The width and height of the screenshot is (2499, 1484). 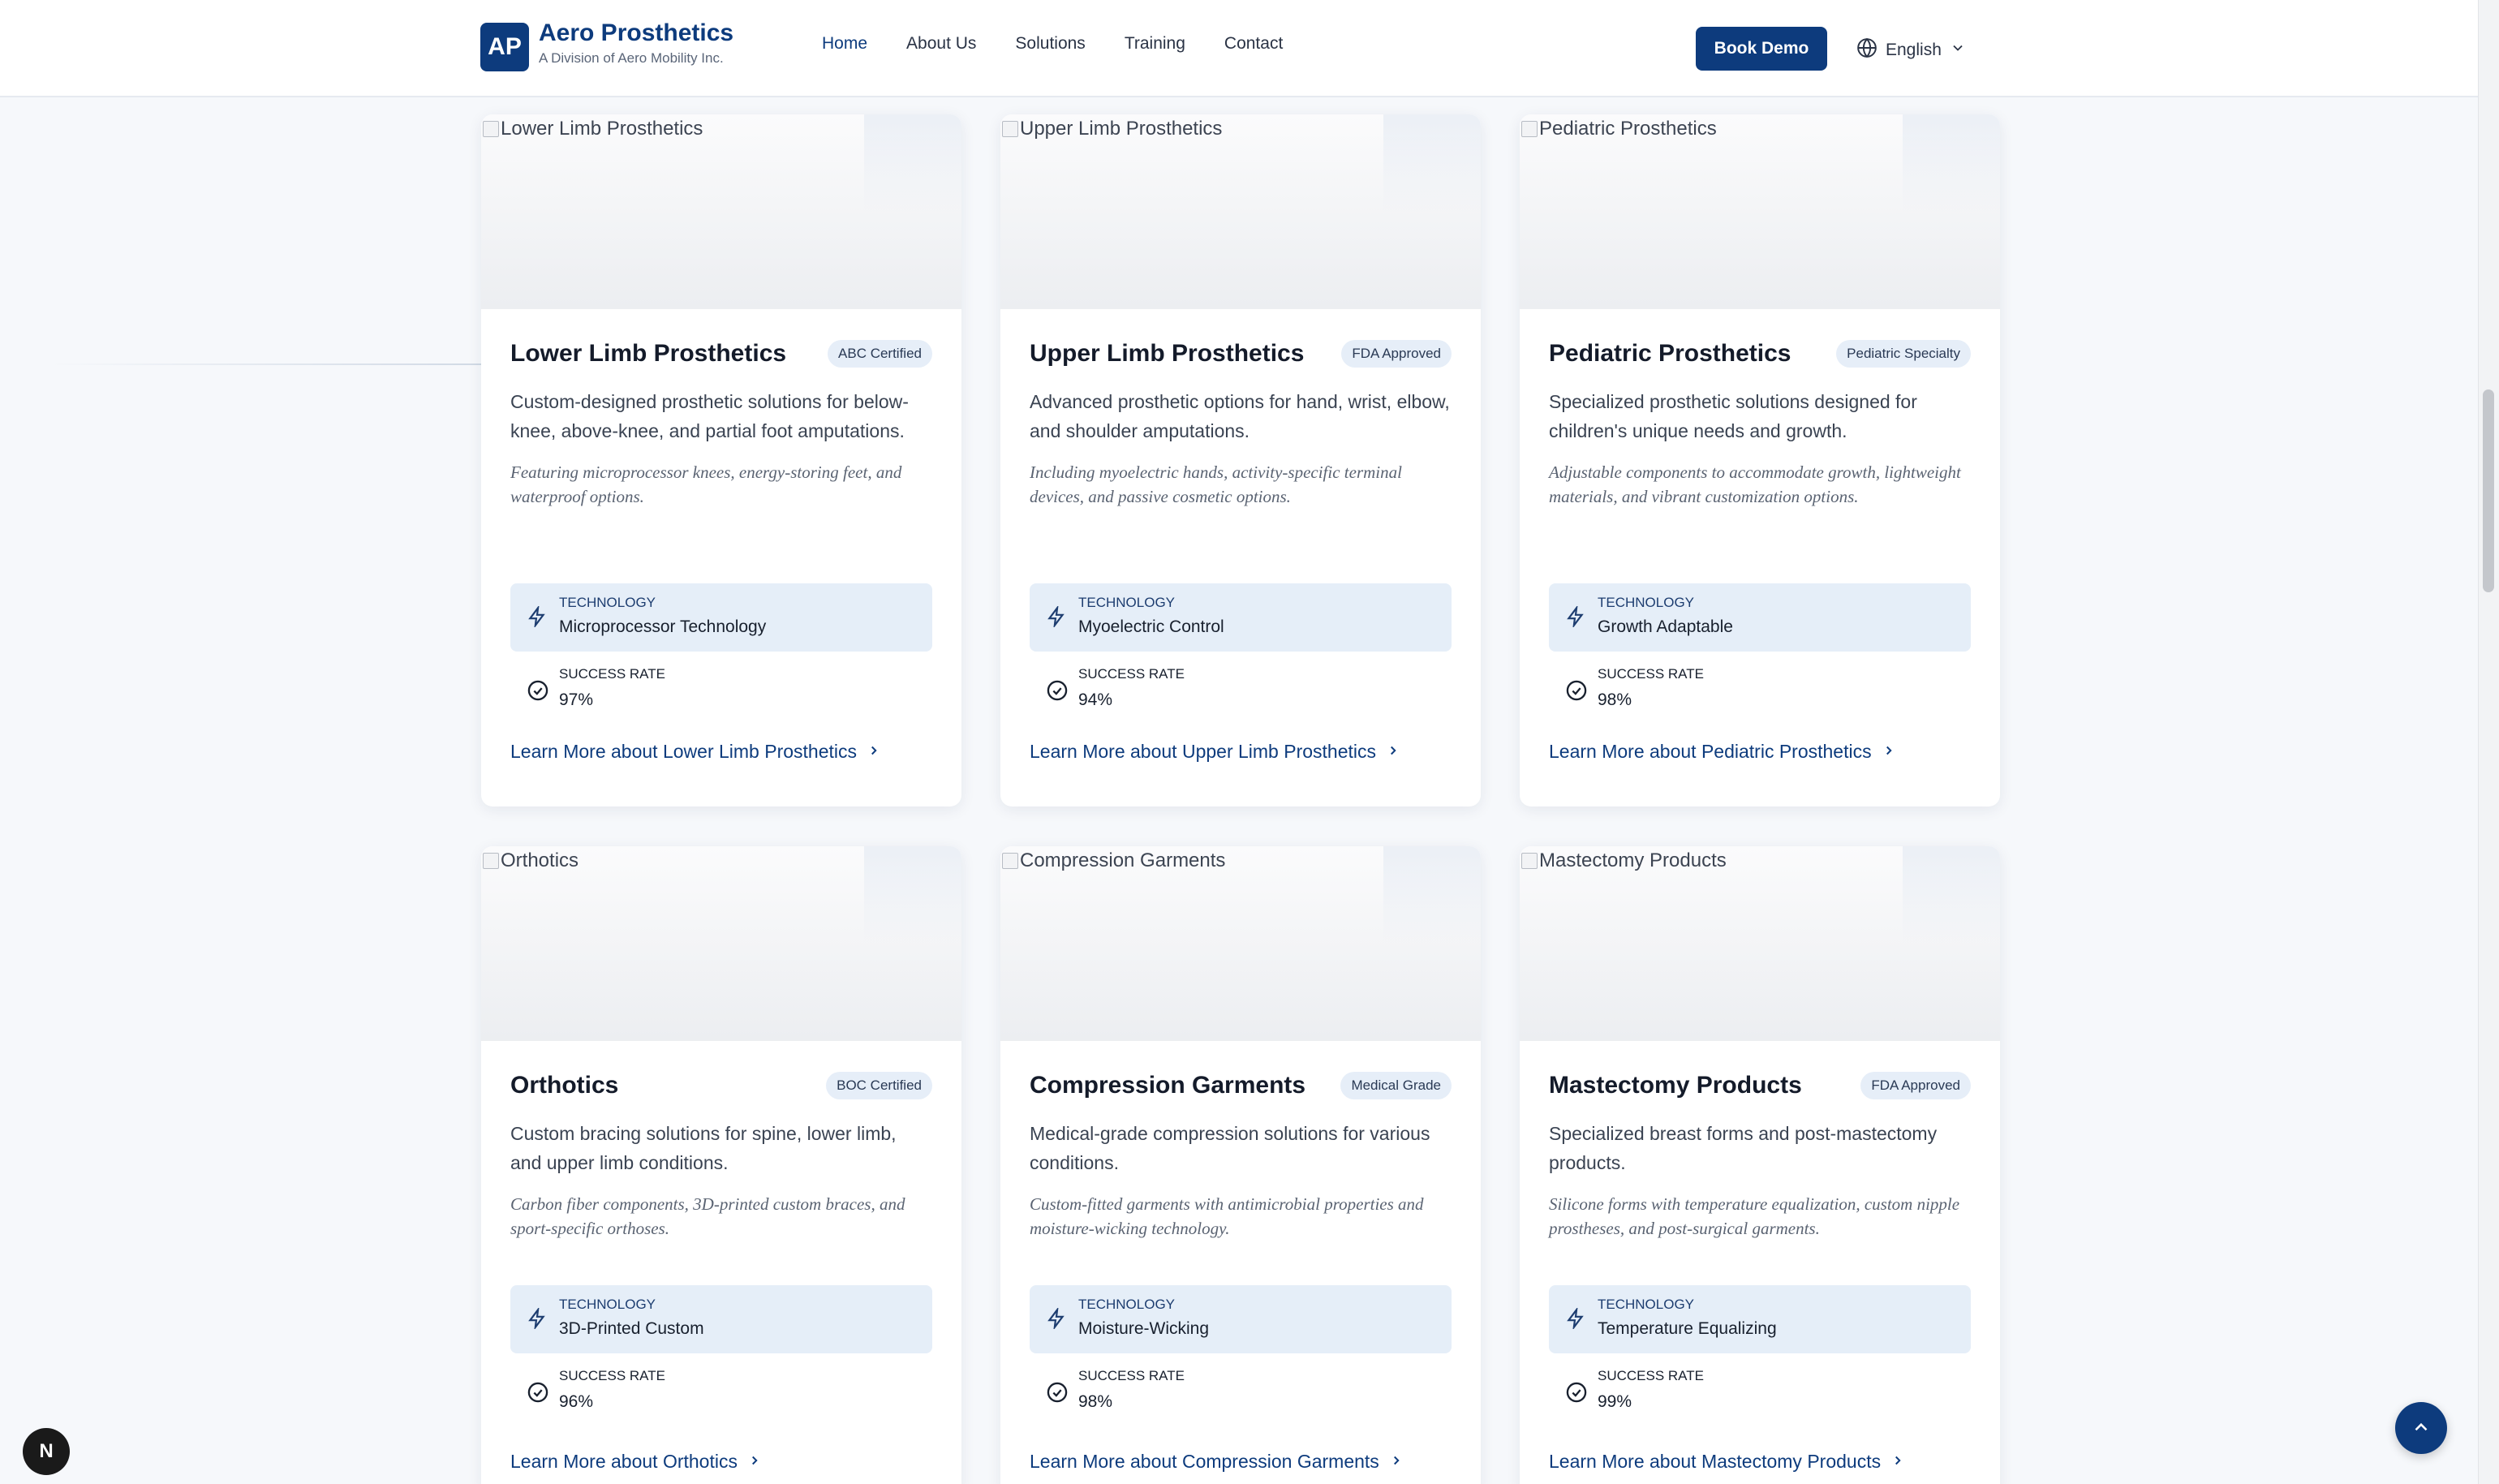 What do you see at coordinates (1619, 129) in the screenshot?
I see `image-alt-text: Pediatric Prosthetics` at bounding box center [1619, 129].